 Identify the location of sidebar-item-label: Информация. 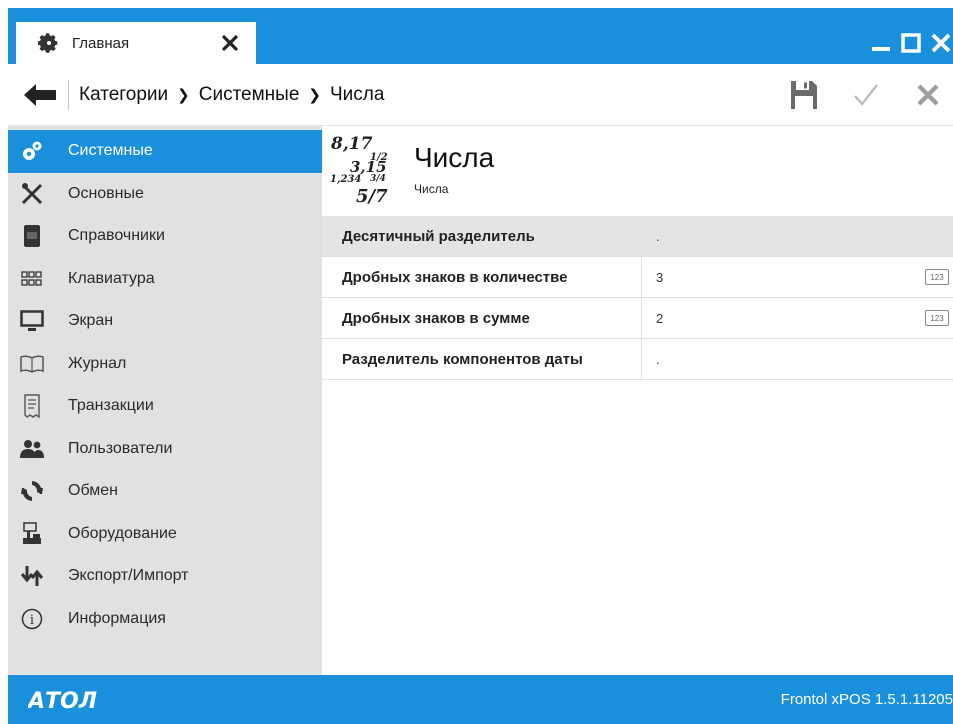
(117, 618).